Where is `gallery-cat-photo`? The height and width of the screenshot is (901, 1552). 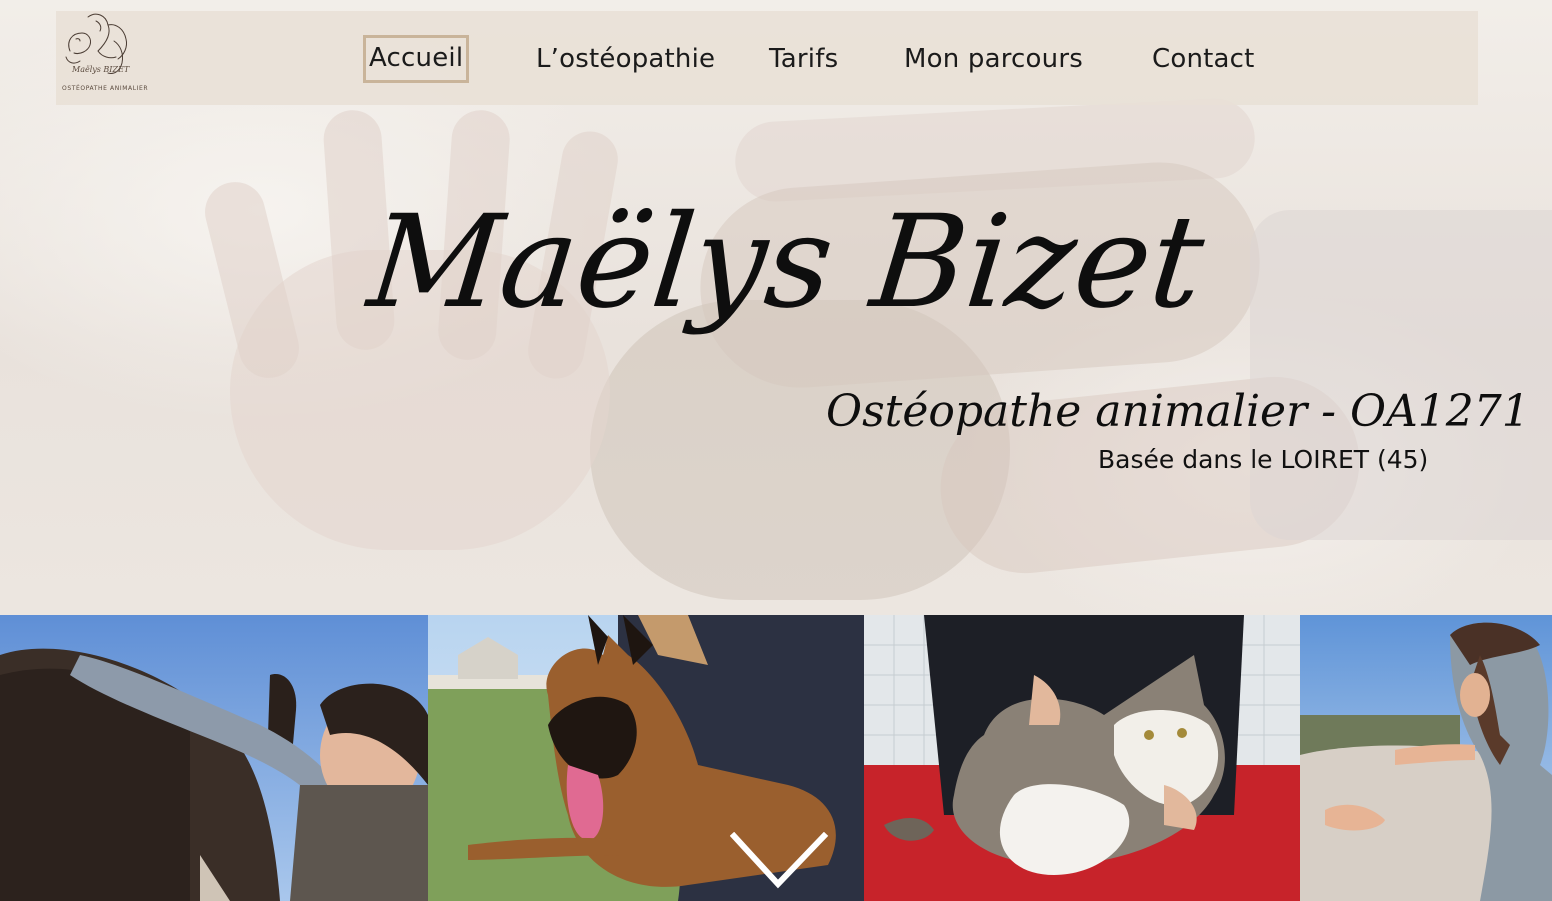
gallery-cat-photo is located at coordinates (1082, 758).